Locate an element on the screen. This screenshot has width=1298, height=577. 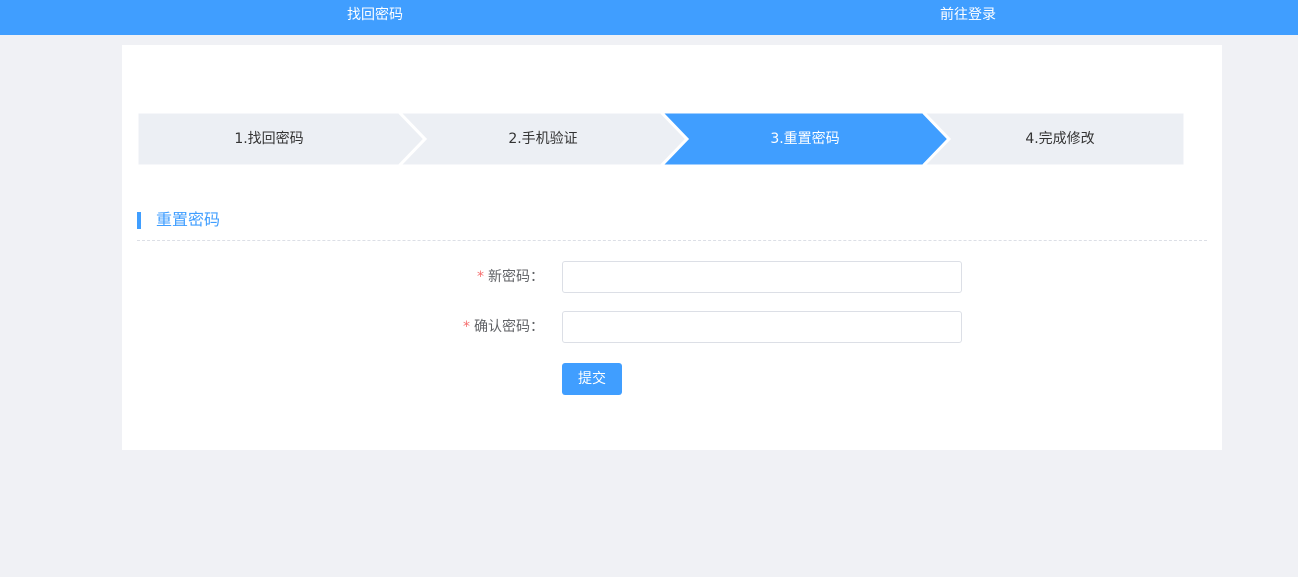
step-4: 4.完成修改 is located at coordinates (1054, 139).